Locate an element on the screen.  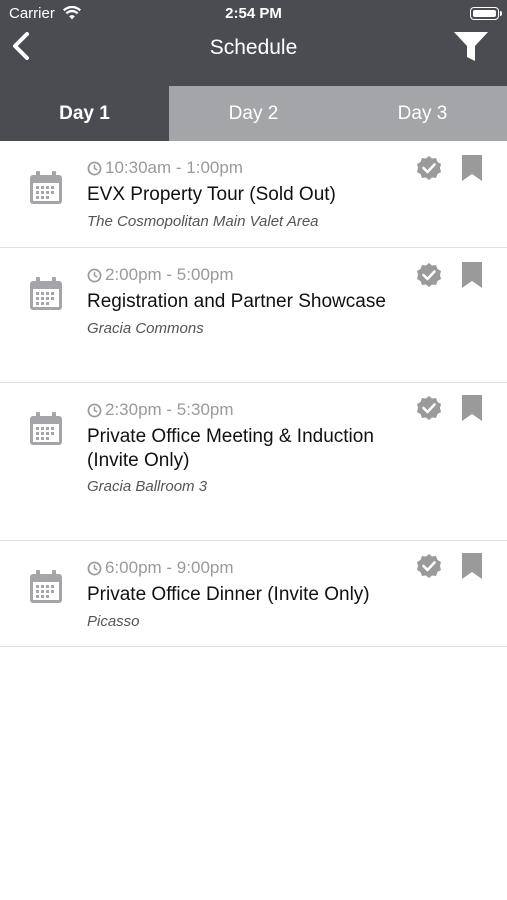
event-location: The Cosmopolitan Main Valet Area is located at coordinates (203, 221).